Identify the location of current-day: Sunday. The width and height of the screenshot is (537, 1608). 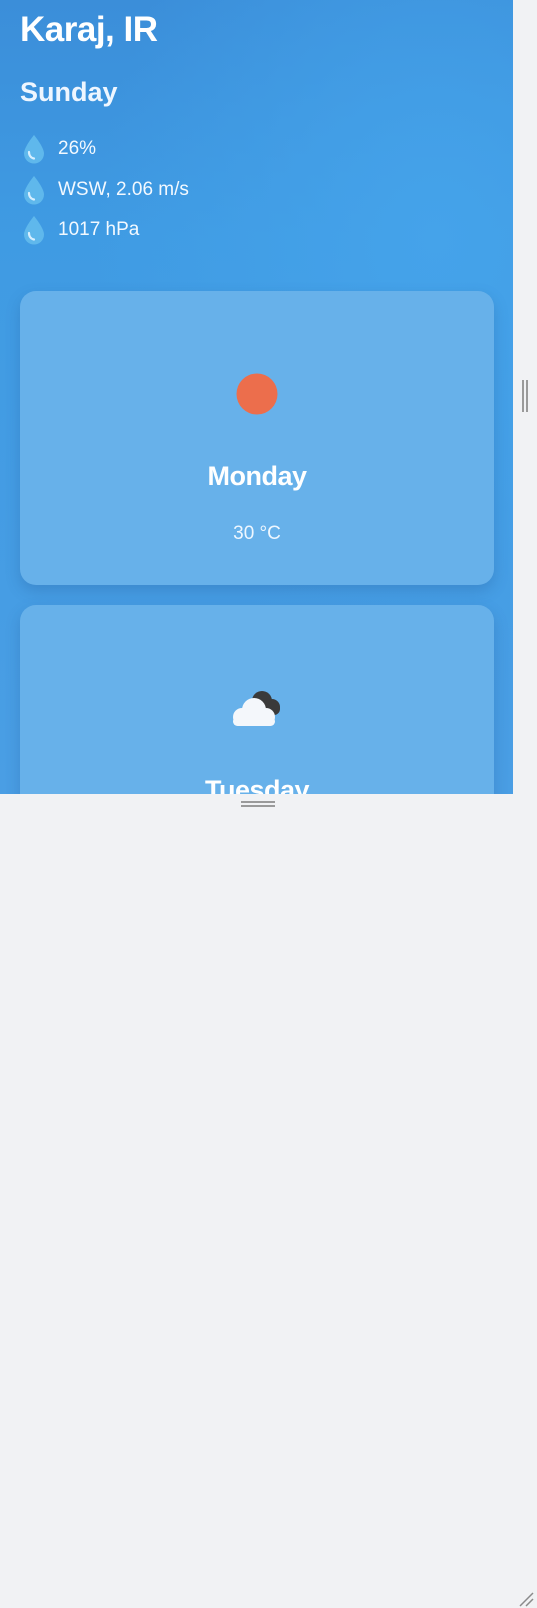
(69, 92).